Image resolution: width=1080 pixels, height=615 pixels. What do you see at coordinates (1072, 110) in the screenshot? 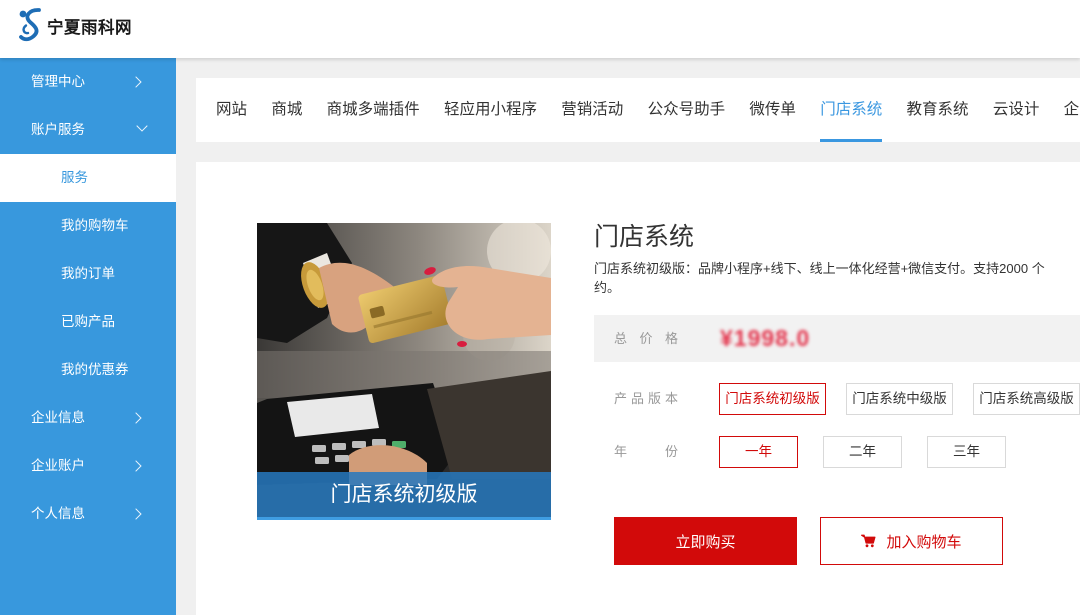
I see `tab-enterprise: 企` at bounding box center [1072, 110].